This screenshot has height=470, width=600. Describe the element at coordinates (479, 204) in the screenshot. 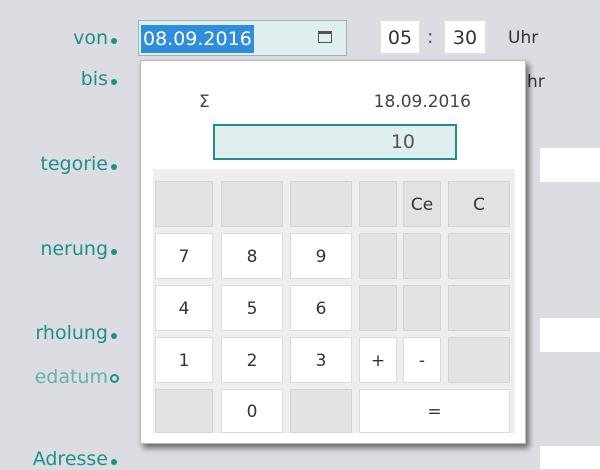

I see `key-c: C` at that location.